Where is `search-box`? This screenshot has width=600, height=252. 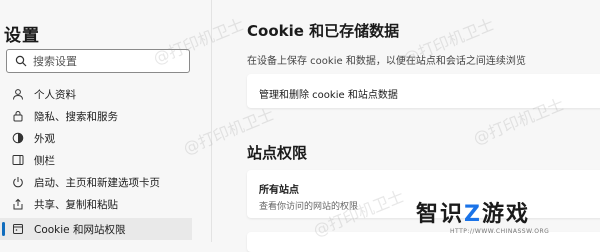
search-box is located at coordinates (98, 61).